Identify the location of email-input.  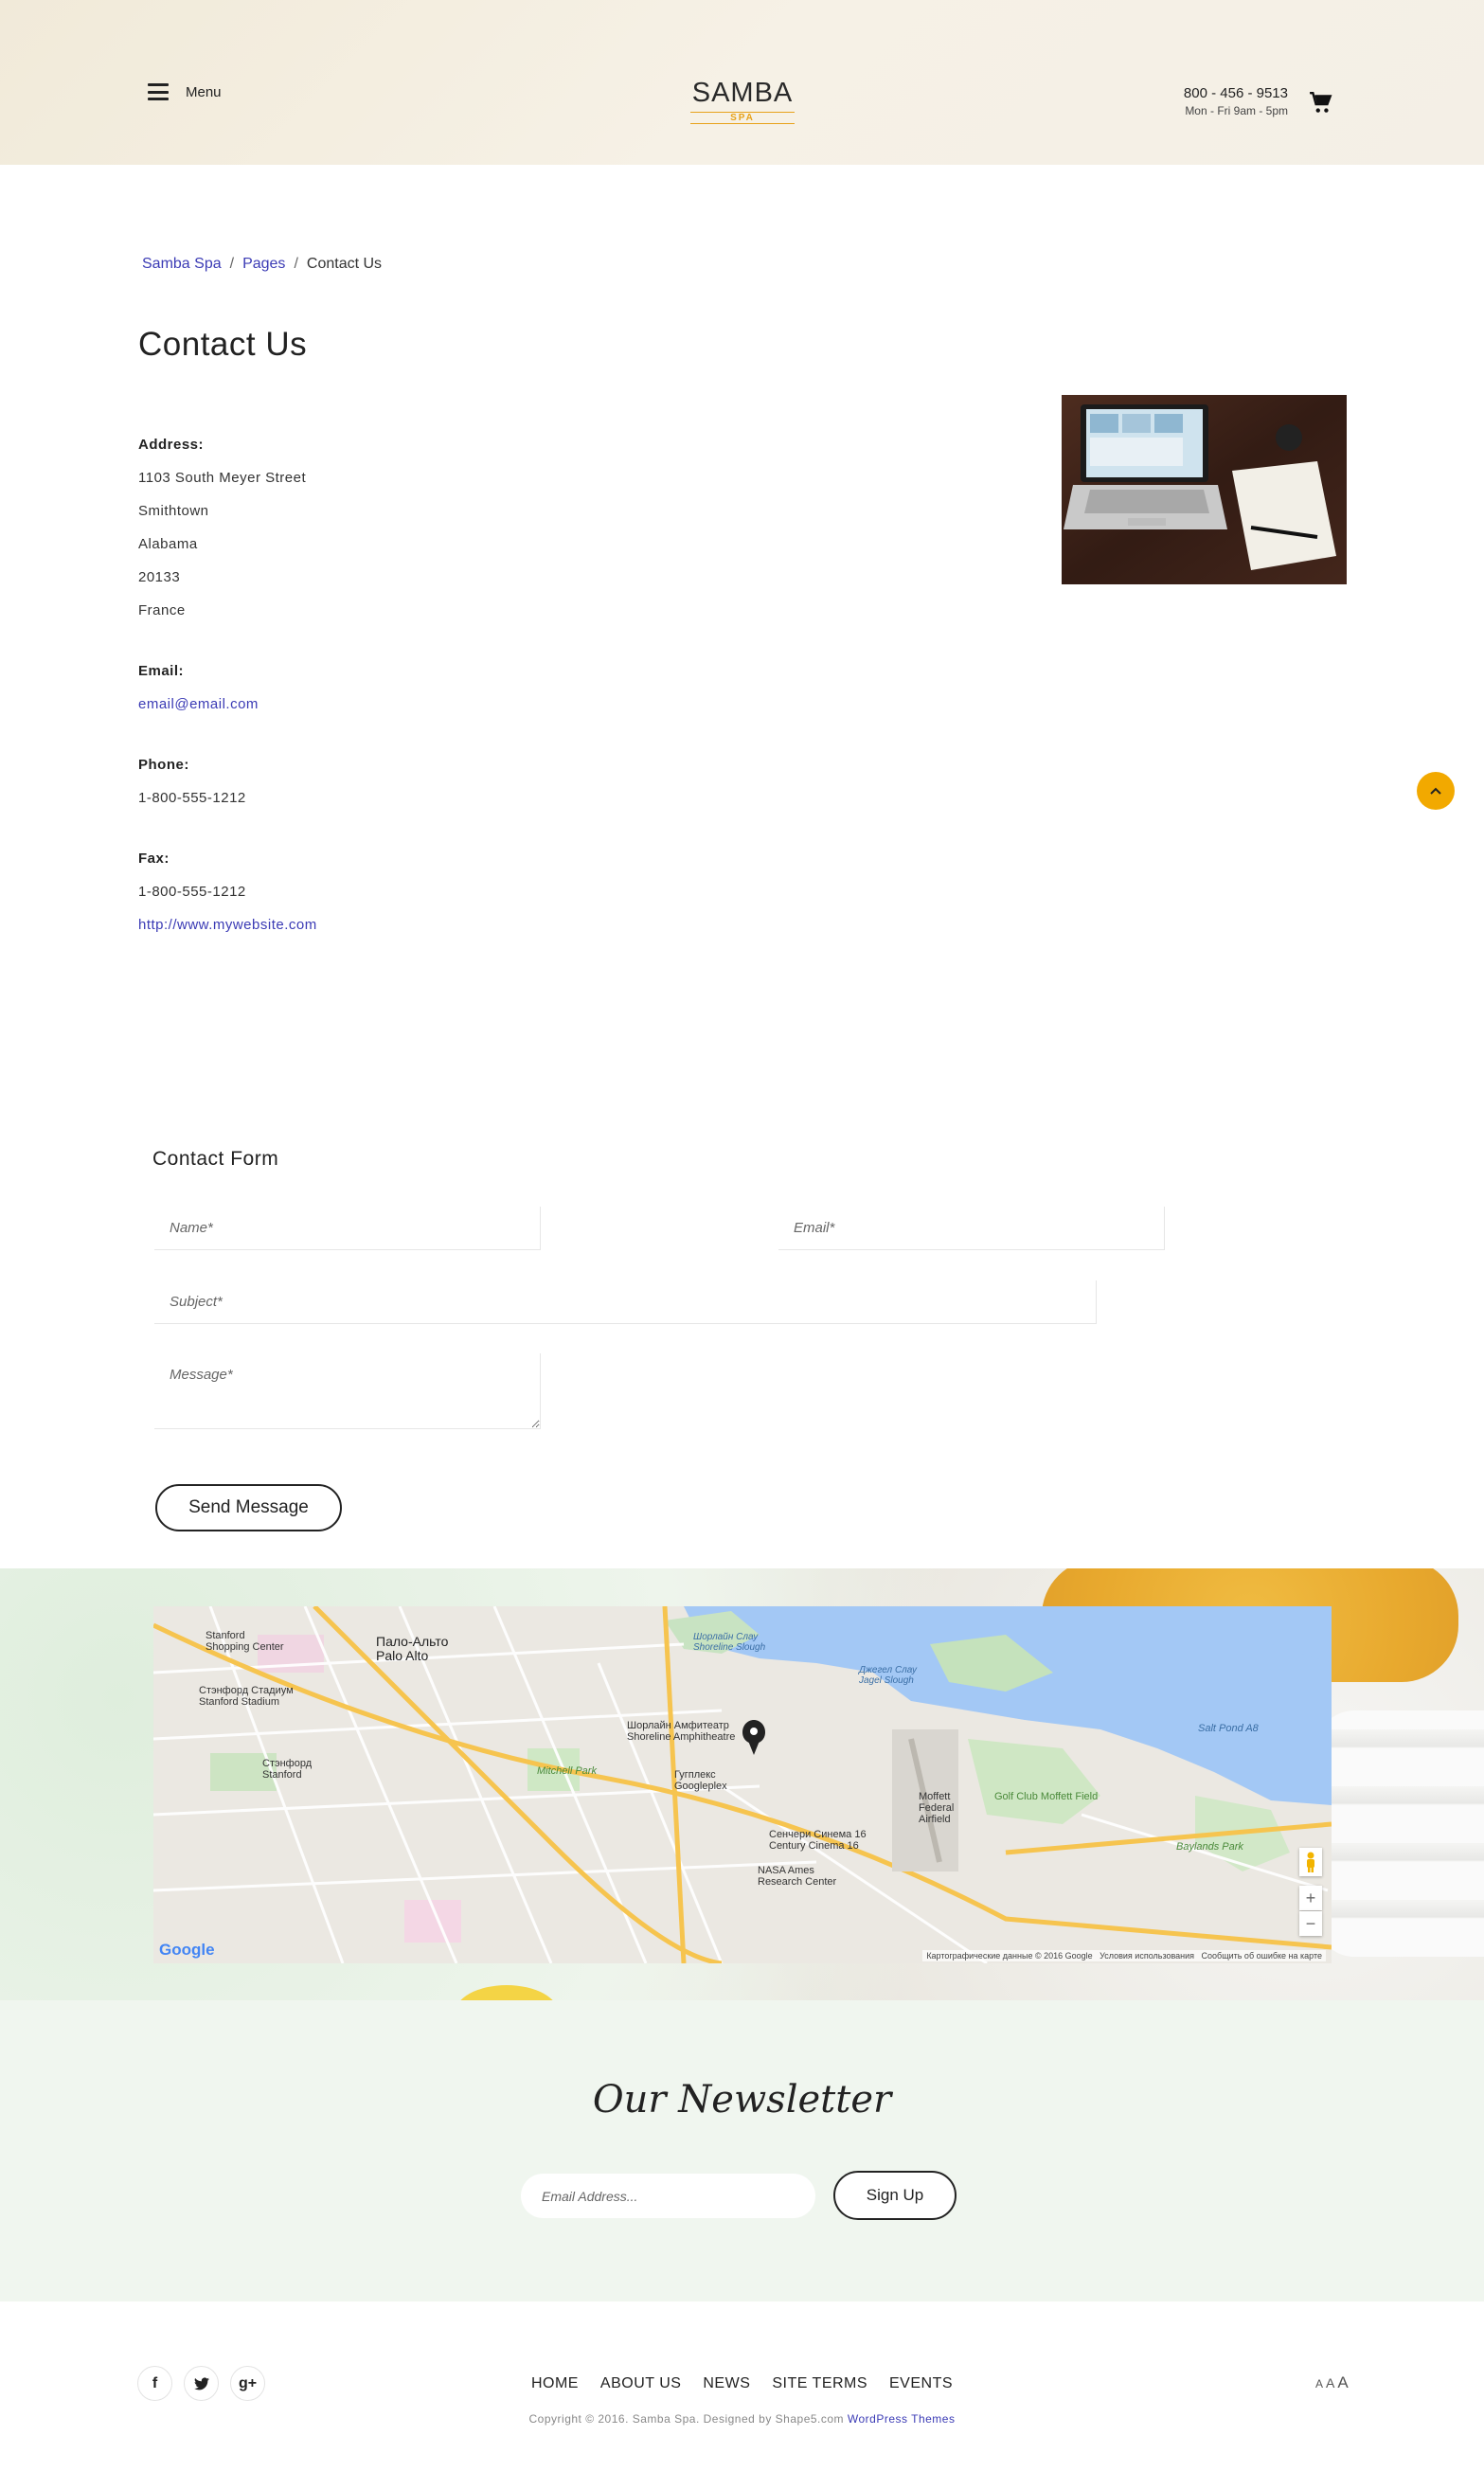
(971, 1228).